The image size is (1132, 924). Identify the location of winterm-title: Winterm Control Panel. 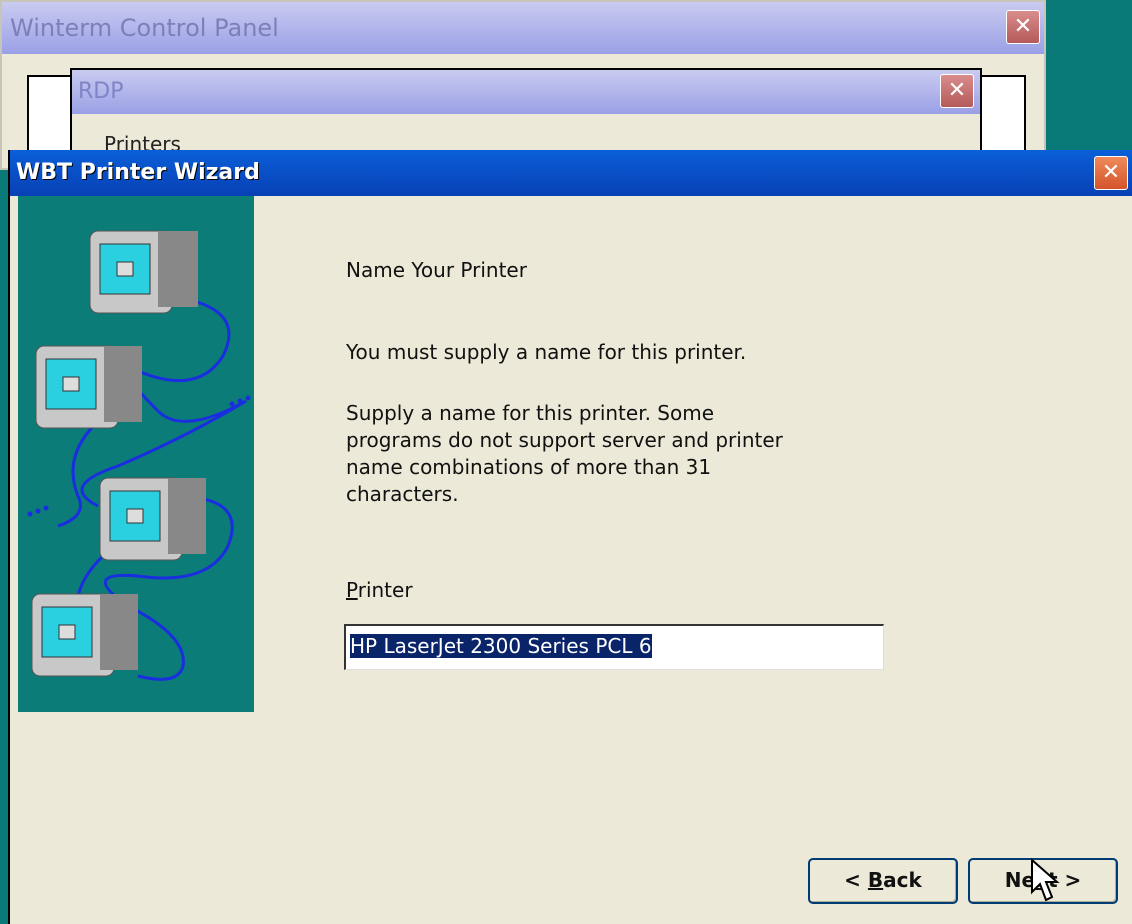
(144, 28).